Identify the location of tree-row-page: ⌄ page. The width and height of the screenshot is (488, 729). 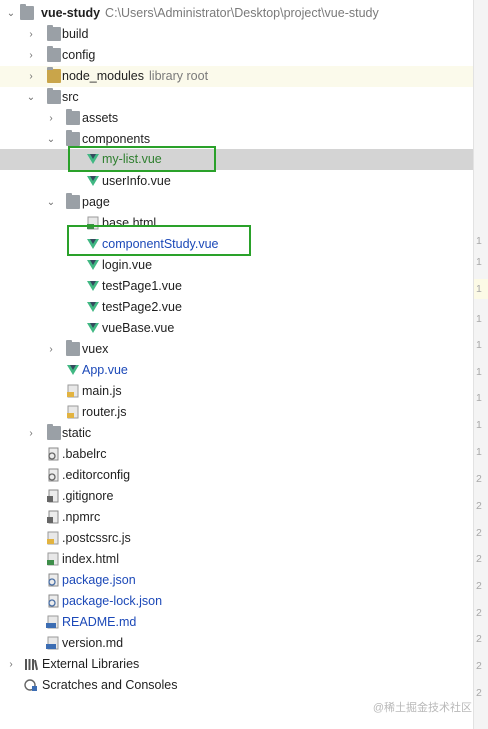
(237, 202).